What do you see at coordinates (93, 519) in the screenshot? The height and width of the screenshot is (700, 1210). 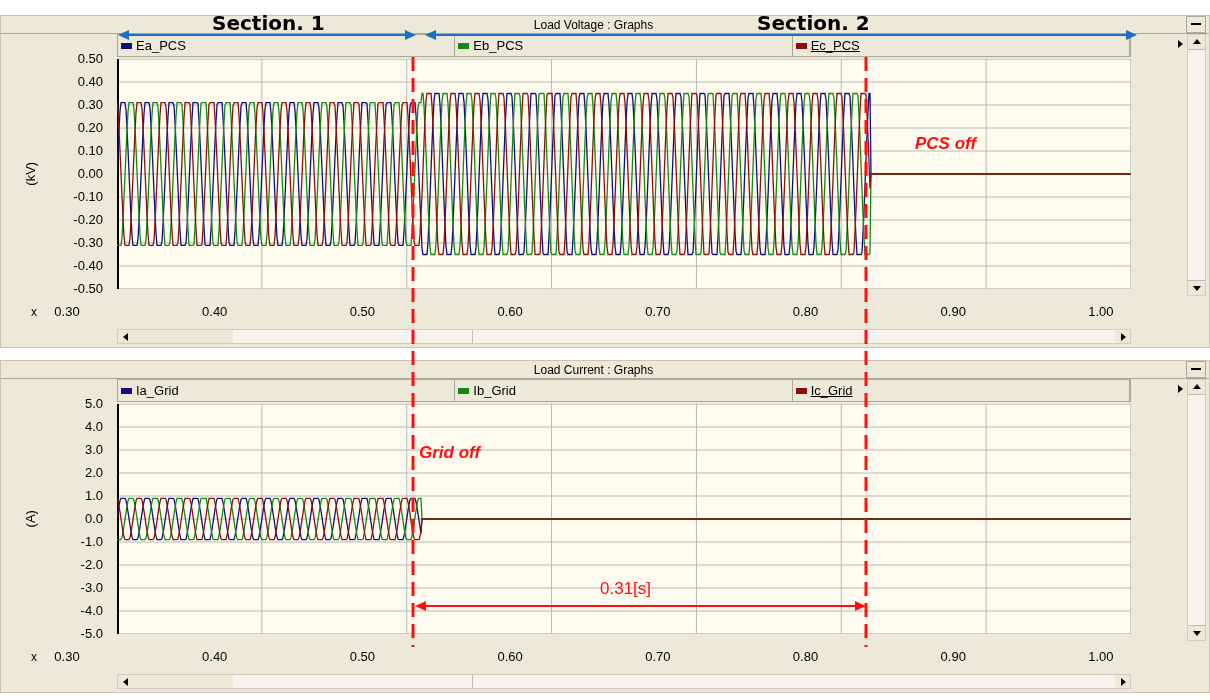 I see `y-tick-label: 0.0` at bounding box center [93, 519].